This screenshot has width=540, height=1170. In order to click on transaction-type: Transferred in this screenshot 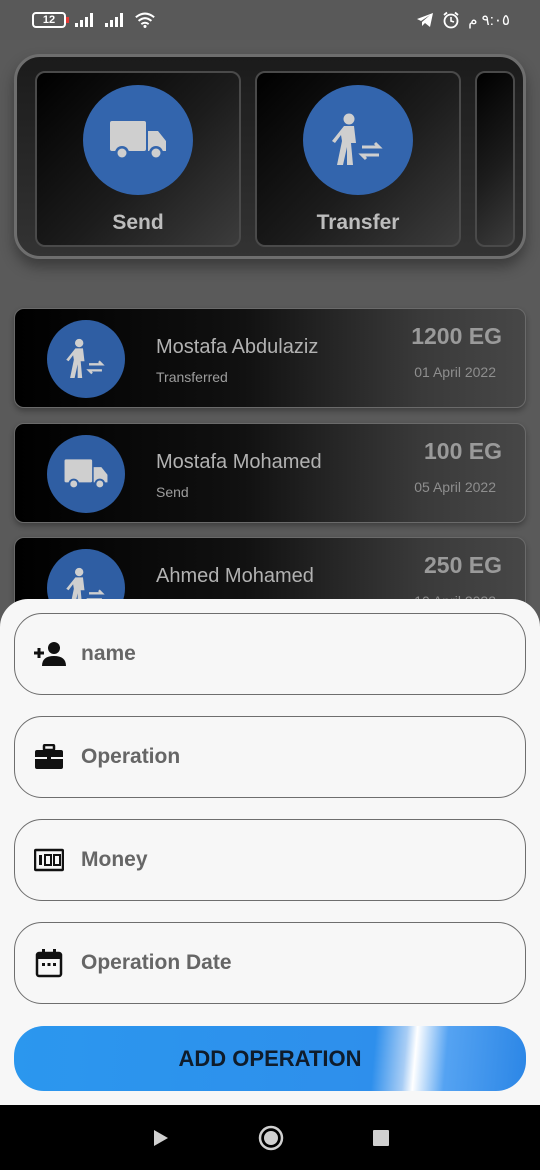, I will do `click(192, 377)`.